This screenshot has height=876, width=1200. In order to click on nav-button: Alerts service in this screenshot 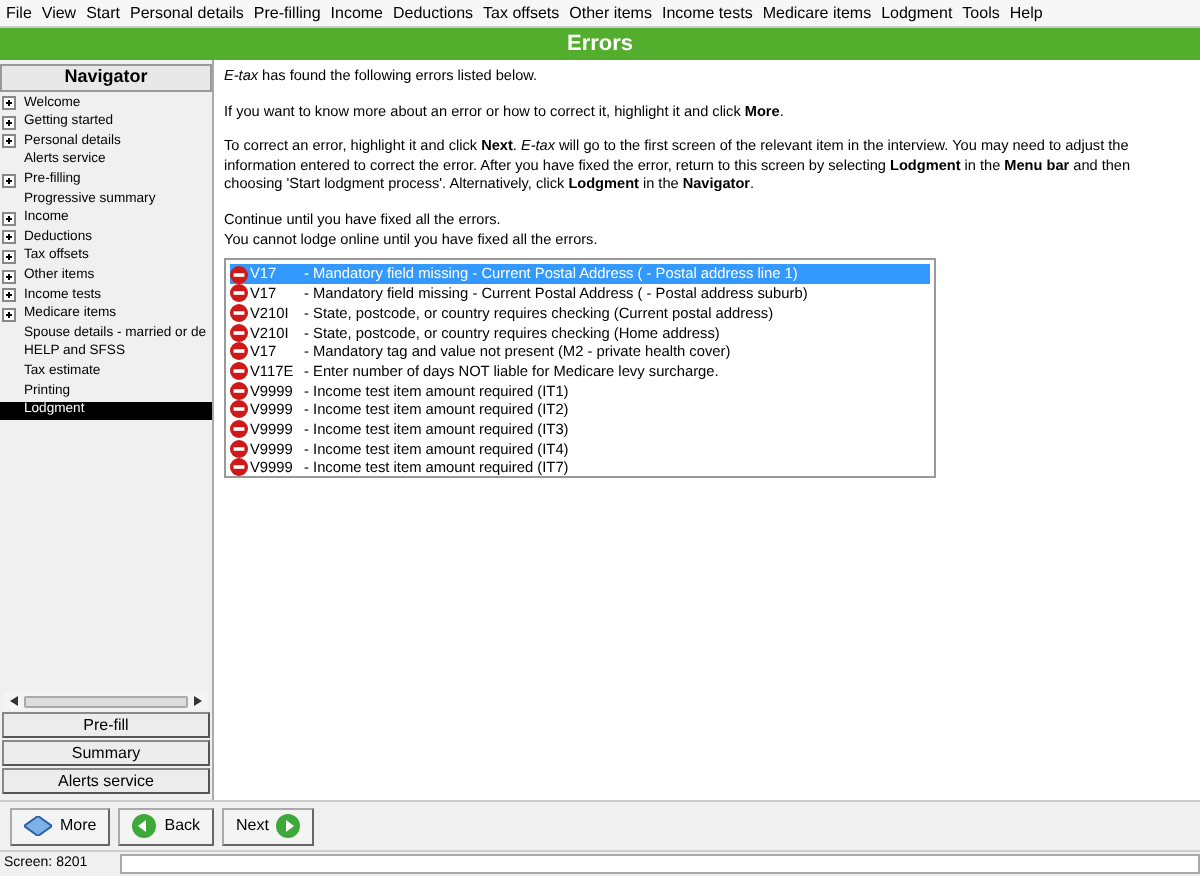, I will do `click(106, 781)`.